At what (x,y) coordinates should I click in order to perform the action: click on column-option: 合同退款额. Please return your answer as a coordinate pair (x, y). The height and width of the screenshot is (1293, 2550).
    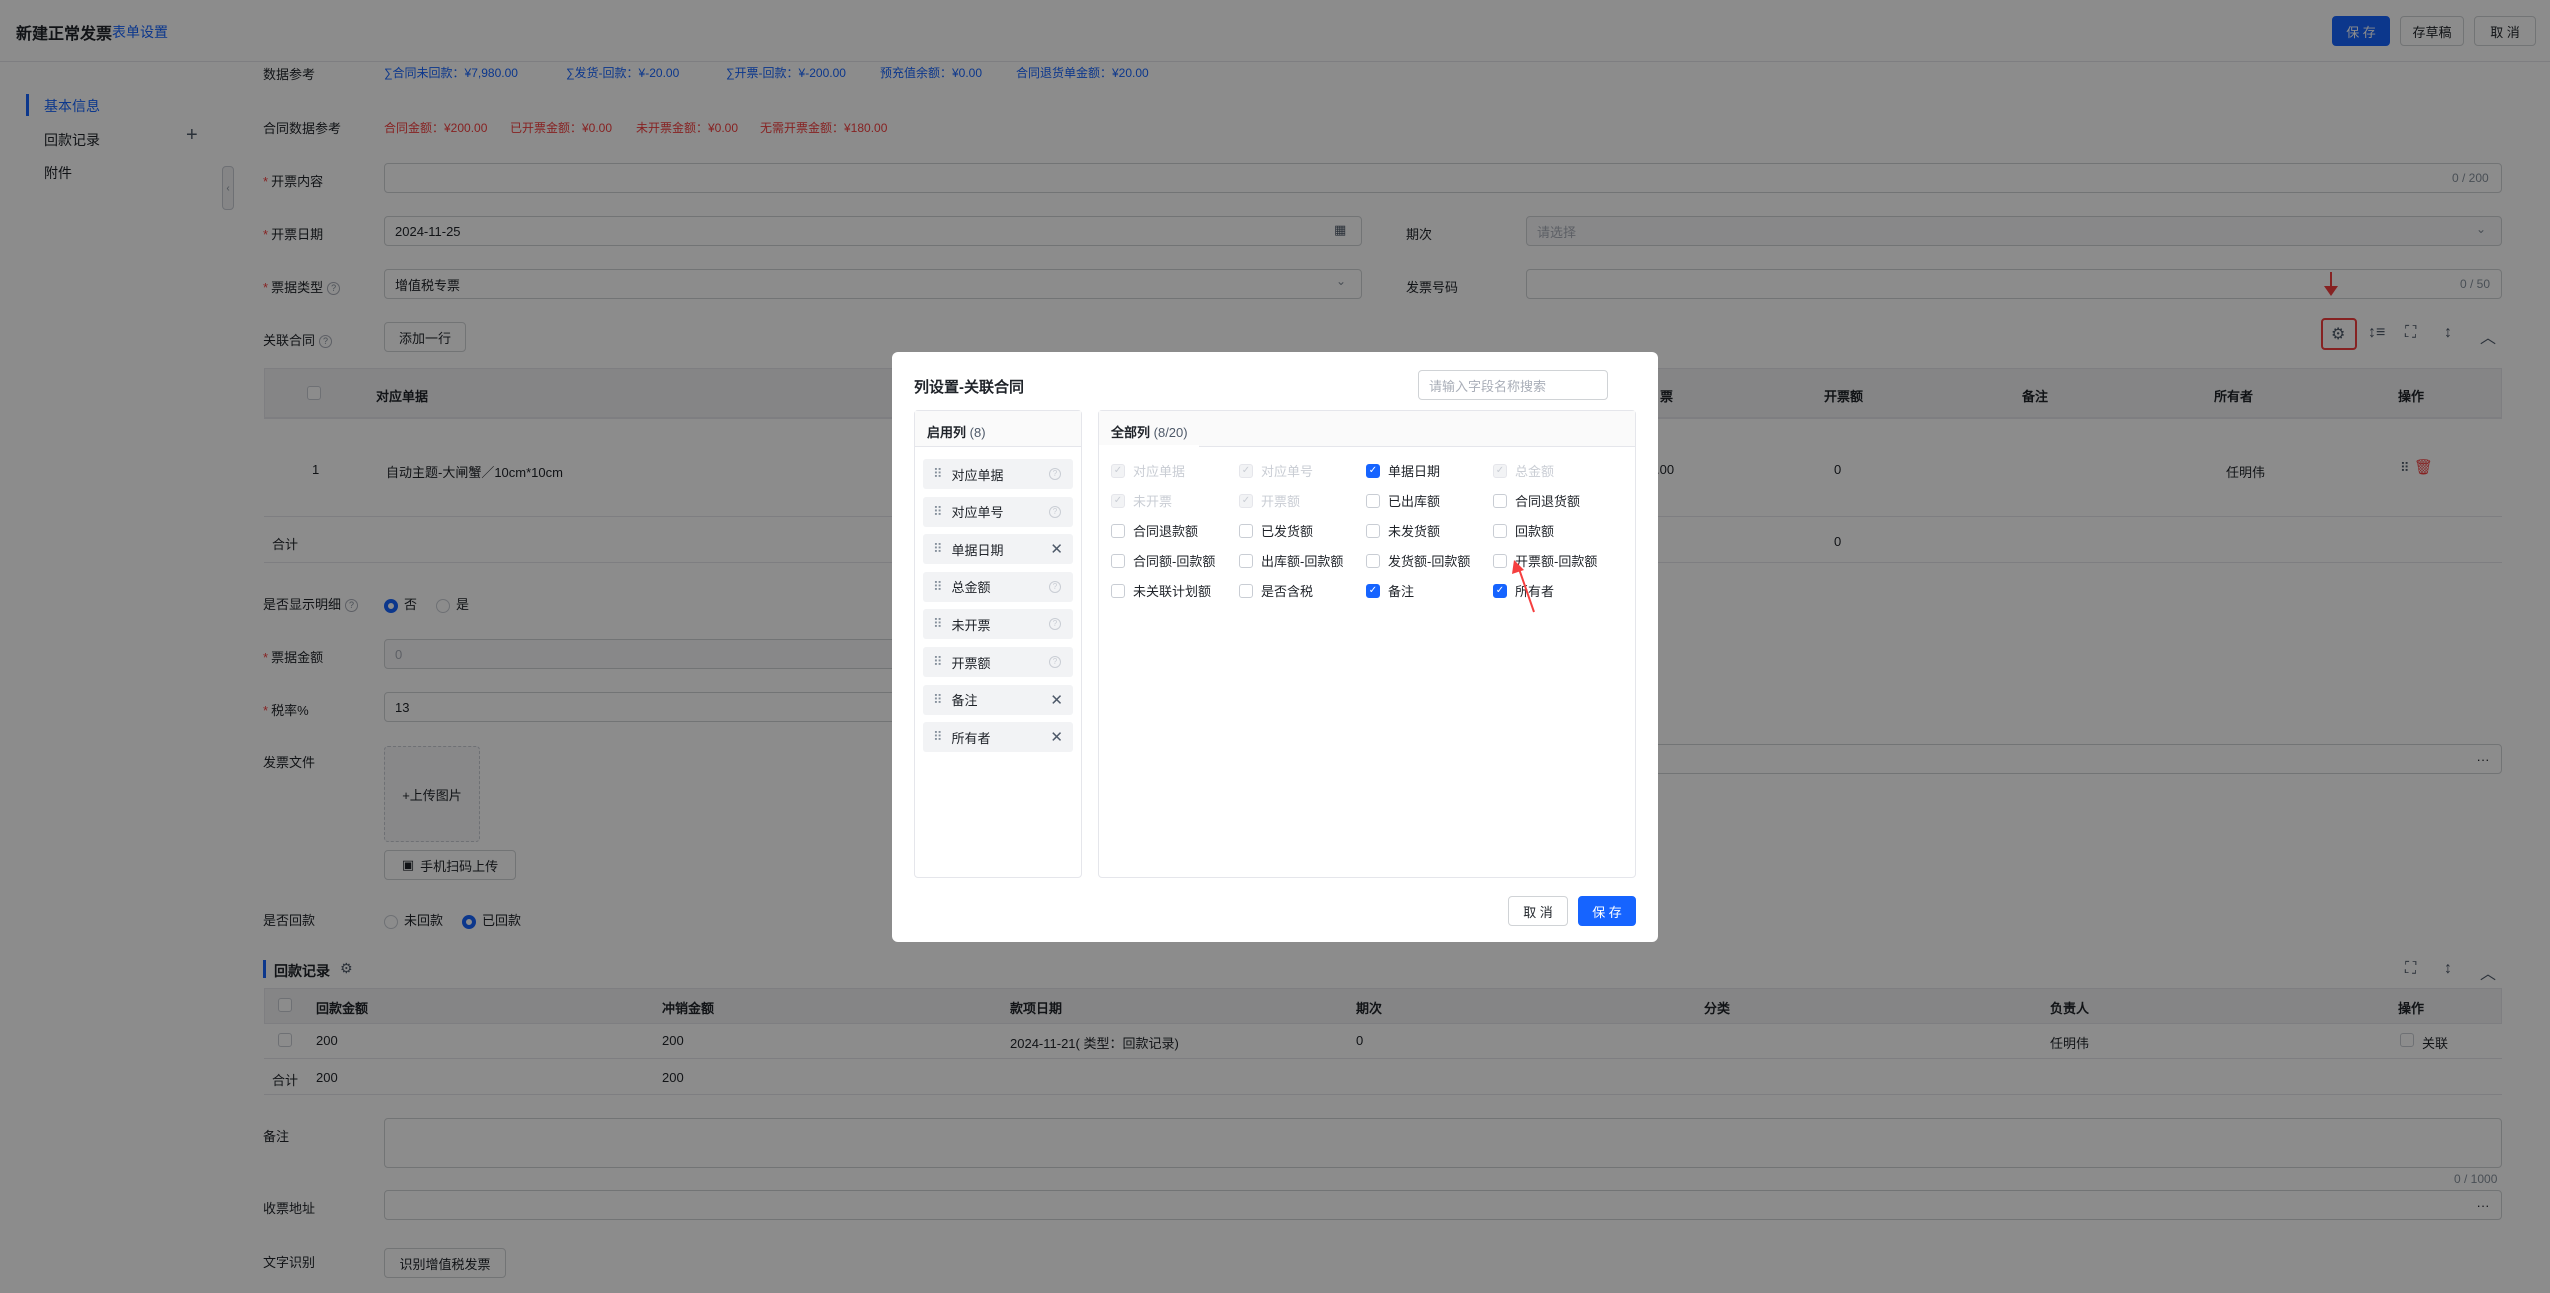
    Looking at the image, I should click on (1154, 530).